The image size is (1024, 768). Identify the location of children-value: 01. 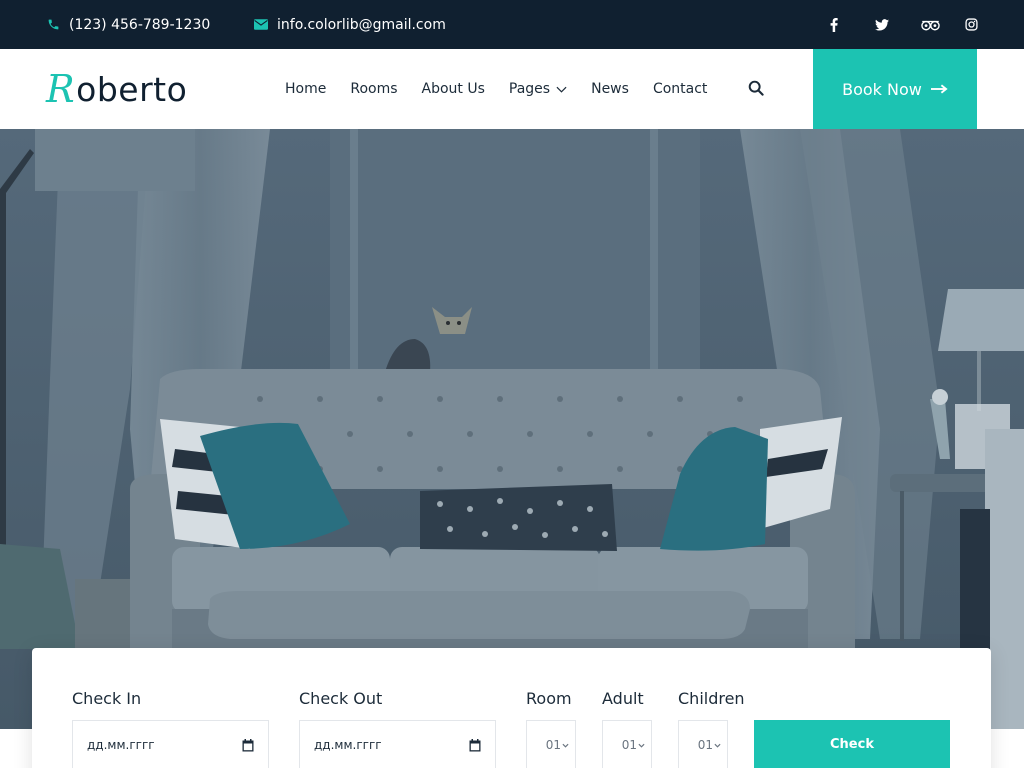
(705, 745).